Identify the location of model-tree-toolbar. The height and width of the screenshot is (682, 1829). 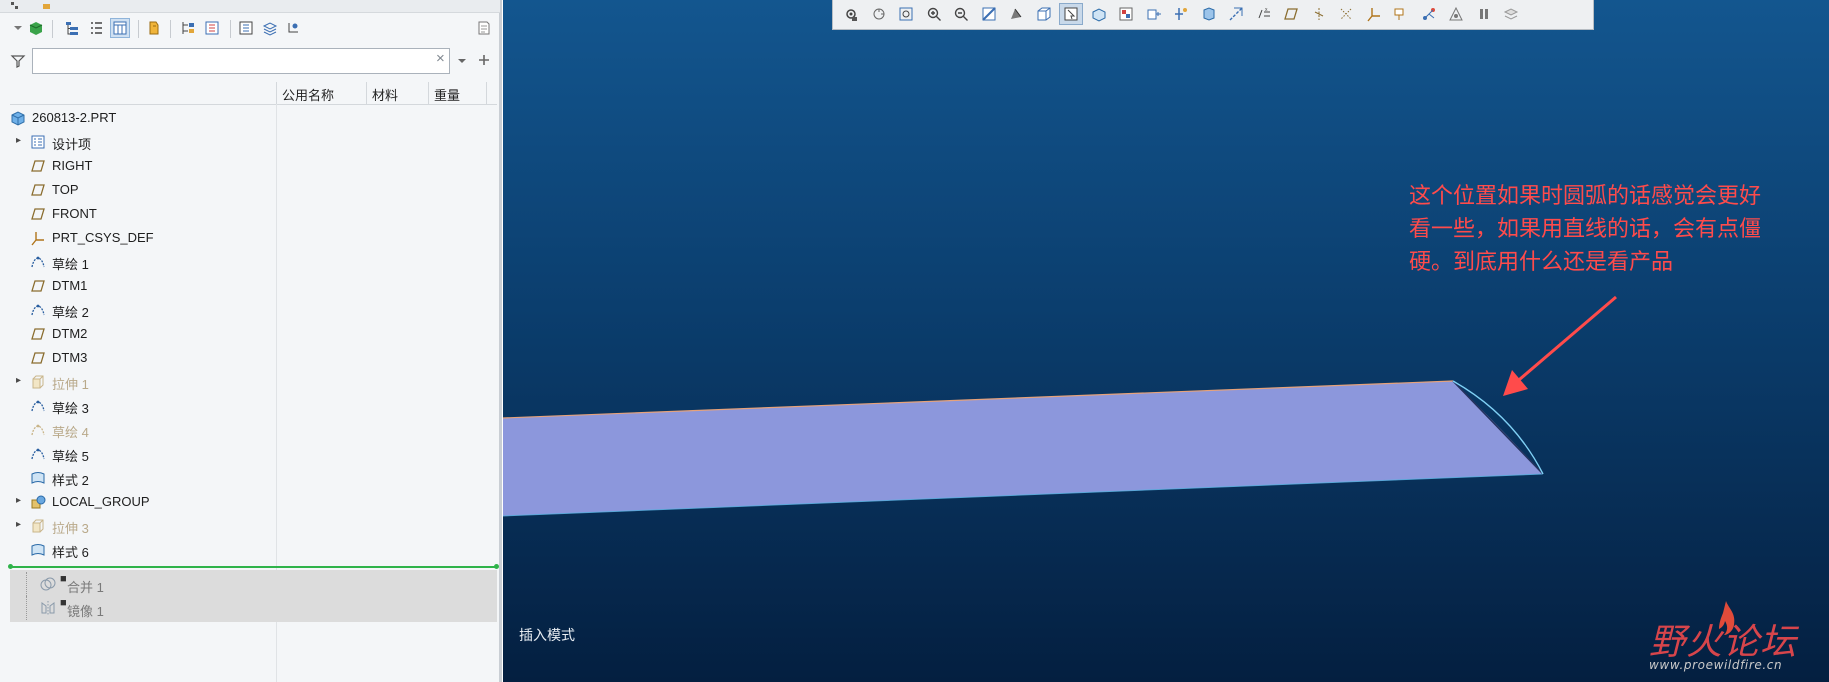
(250, 29).